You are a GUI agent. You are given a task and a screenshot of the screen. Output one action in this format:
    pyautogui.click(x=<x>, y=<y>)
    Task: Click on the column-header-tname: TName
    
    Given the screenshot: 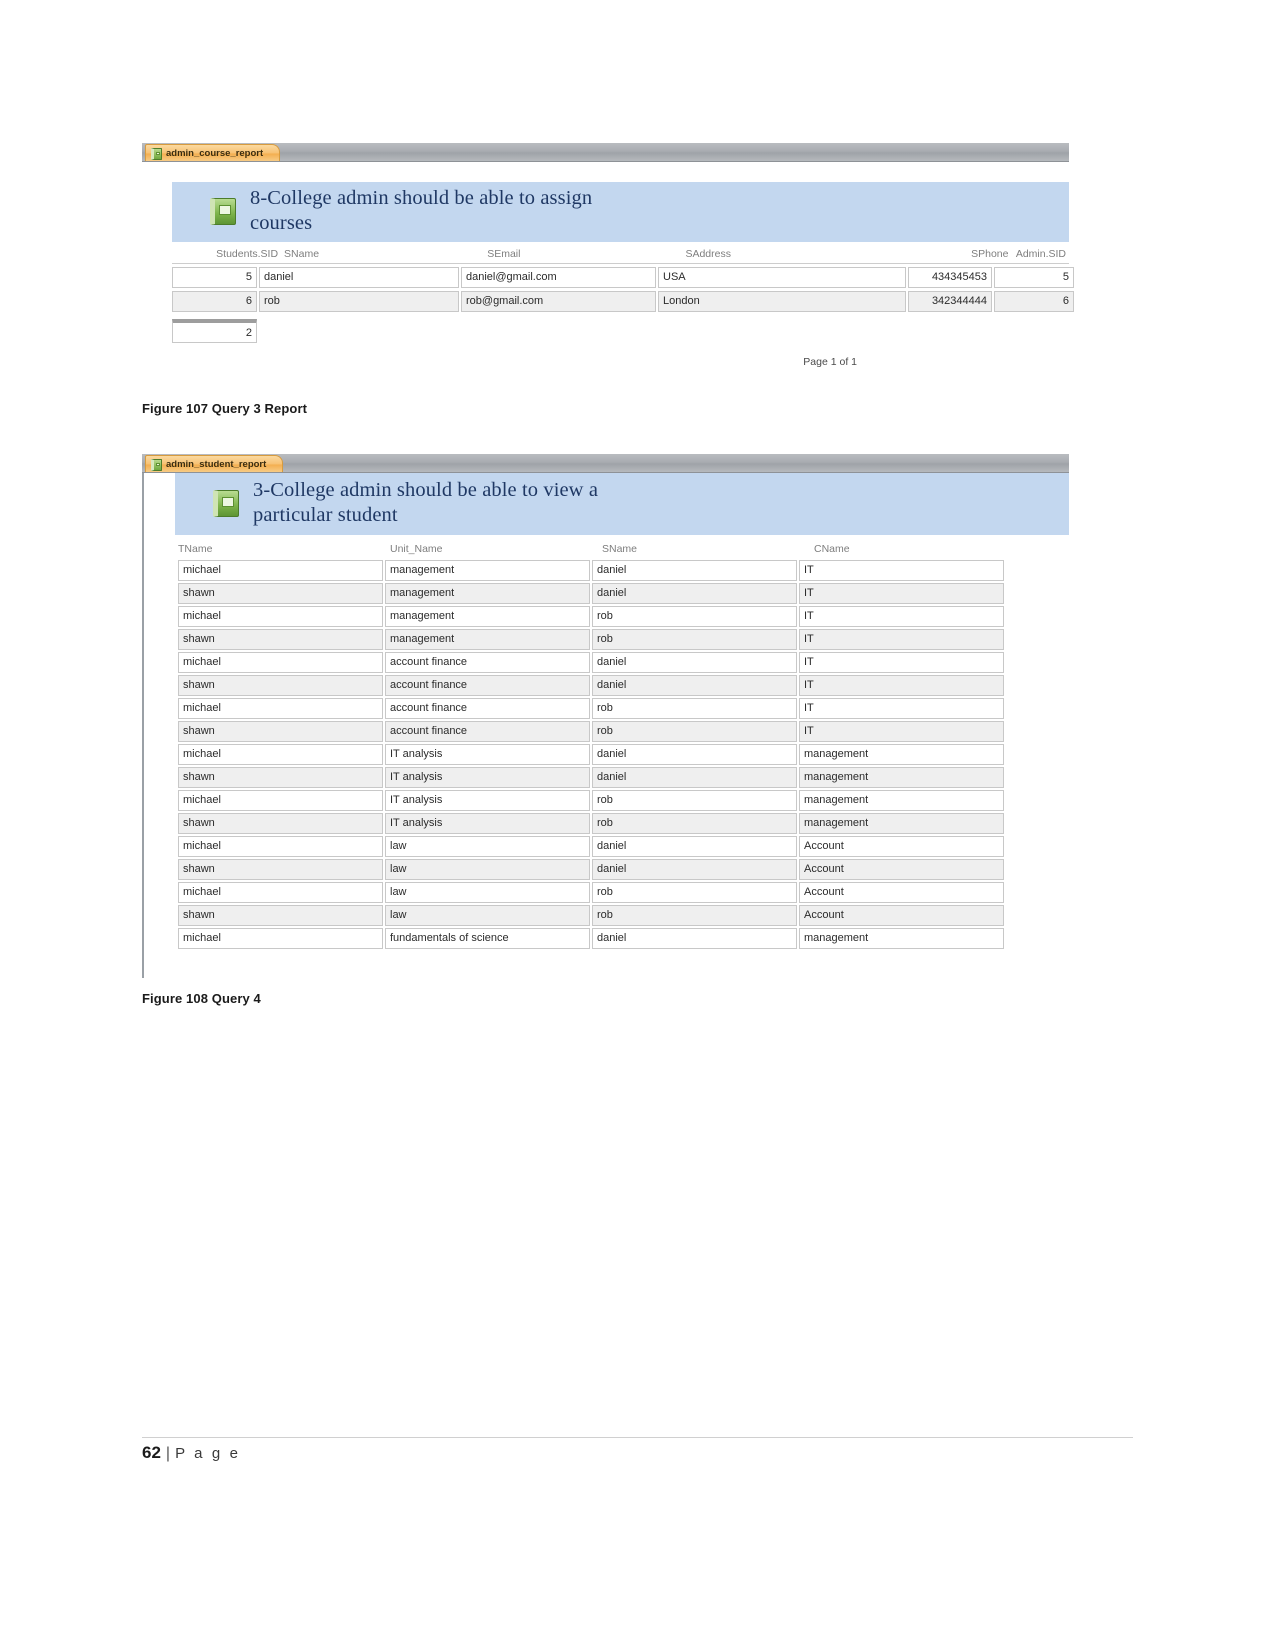 What is the action you would take?
    pyautogui.click(x=195, y=549)
    